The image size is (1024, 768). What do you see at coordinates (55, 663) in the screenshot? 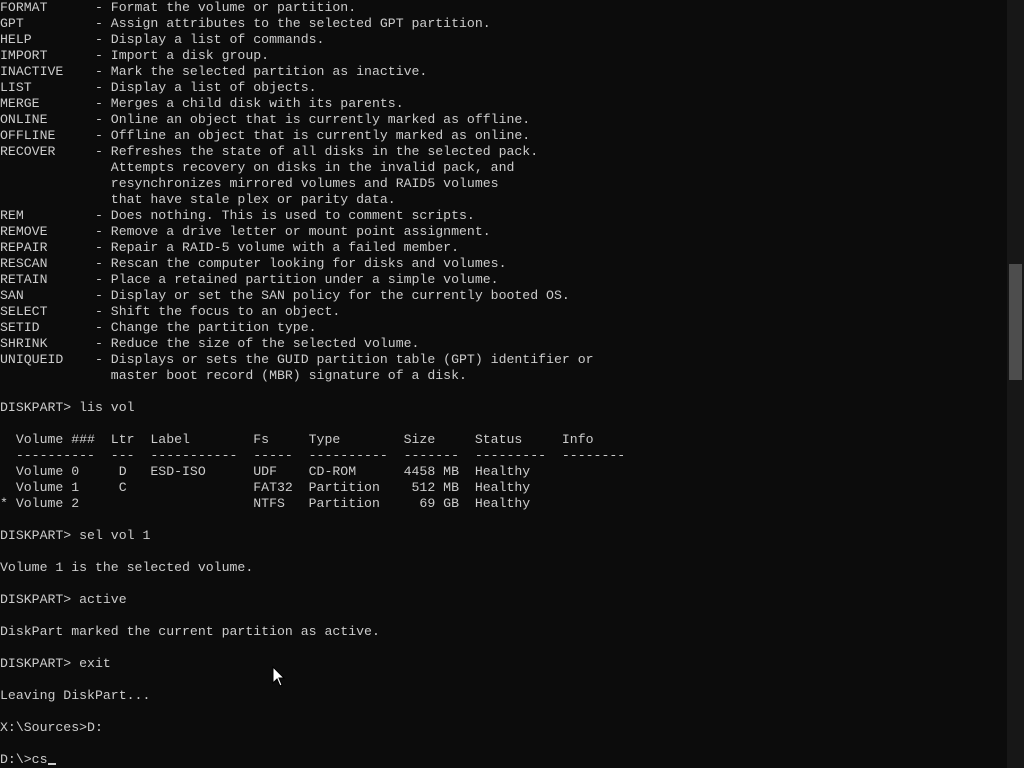
I see `console-line: DISKPART> exit` at bounding box center [55, 663].